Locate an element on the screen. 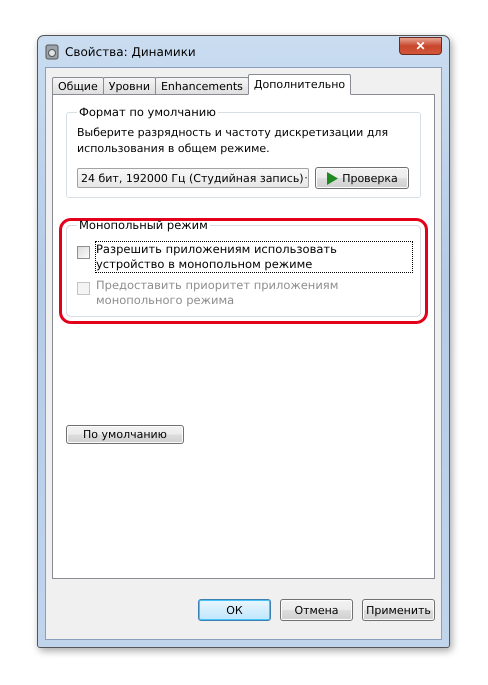 The width and height of the screenshot is (488, 685). speaker-icon is located at coordinates (52, 52).